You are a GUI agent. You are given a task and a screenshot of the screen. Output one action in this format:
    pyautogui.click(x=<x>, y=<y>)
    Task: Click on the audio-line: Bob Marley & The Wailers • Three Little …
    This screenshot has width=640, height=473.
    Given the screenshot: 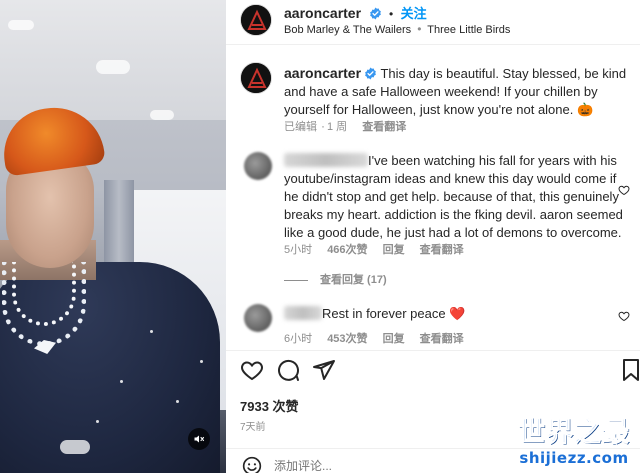 What is the action you would take?
    pyautogui.click(x=397, y=29)
    